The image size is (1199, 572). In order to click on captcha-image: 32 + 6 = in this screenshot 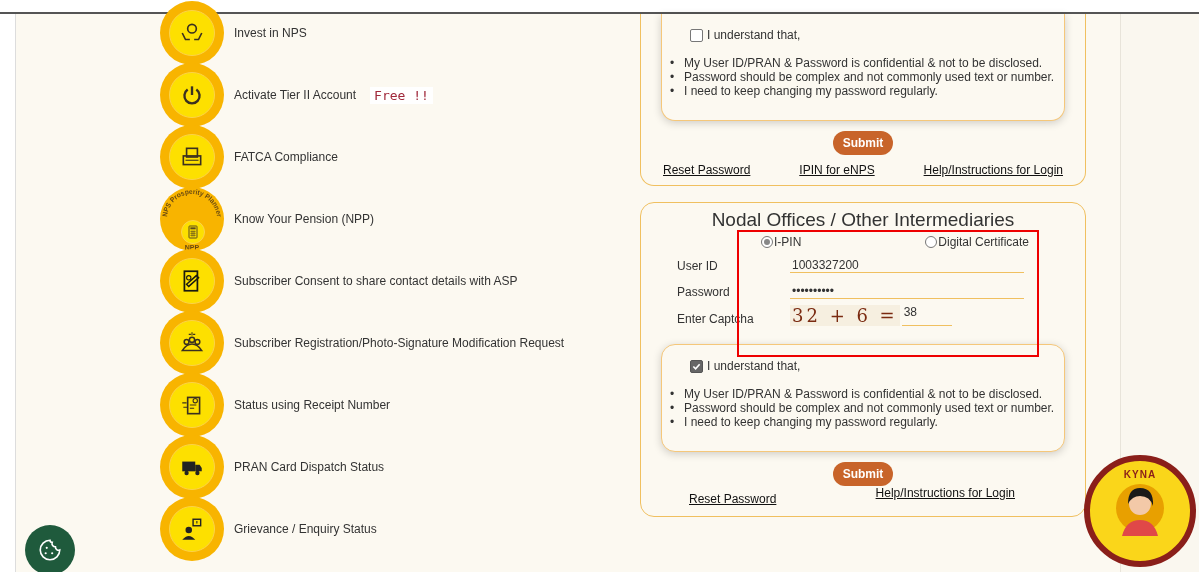, I will do `click(845, 315)`.